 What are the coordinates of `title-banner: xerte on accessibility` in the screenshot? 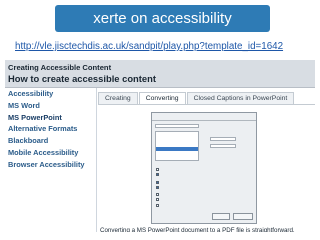 It's located at (162, 18).